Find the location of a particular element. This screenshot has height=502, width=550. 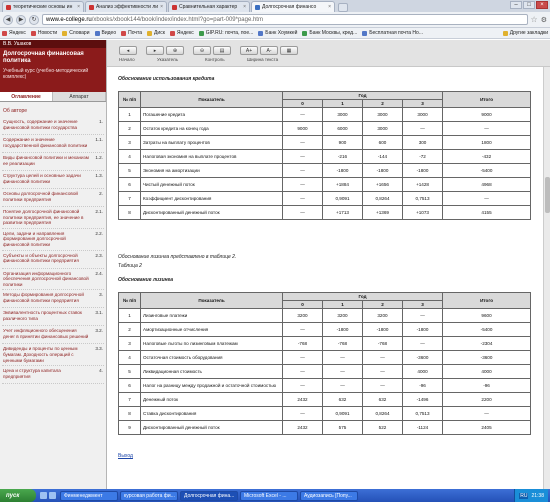

viewer-toolbar-button: ⊕ is located at coordinates (175, 50).